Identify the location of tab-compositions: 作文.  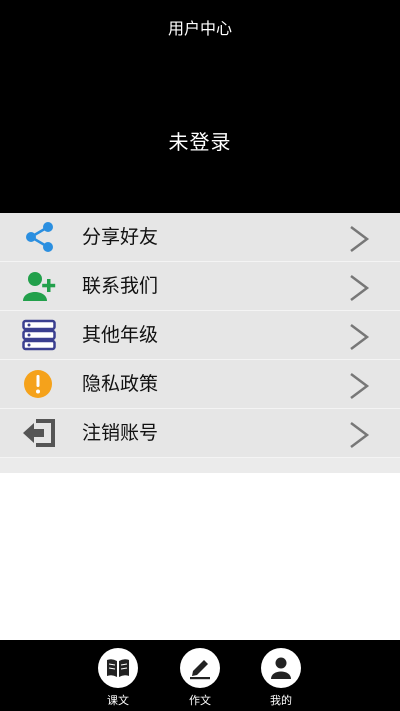
(200, 678).